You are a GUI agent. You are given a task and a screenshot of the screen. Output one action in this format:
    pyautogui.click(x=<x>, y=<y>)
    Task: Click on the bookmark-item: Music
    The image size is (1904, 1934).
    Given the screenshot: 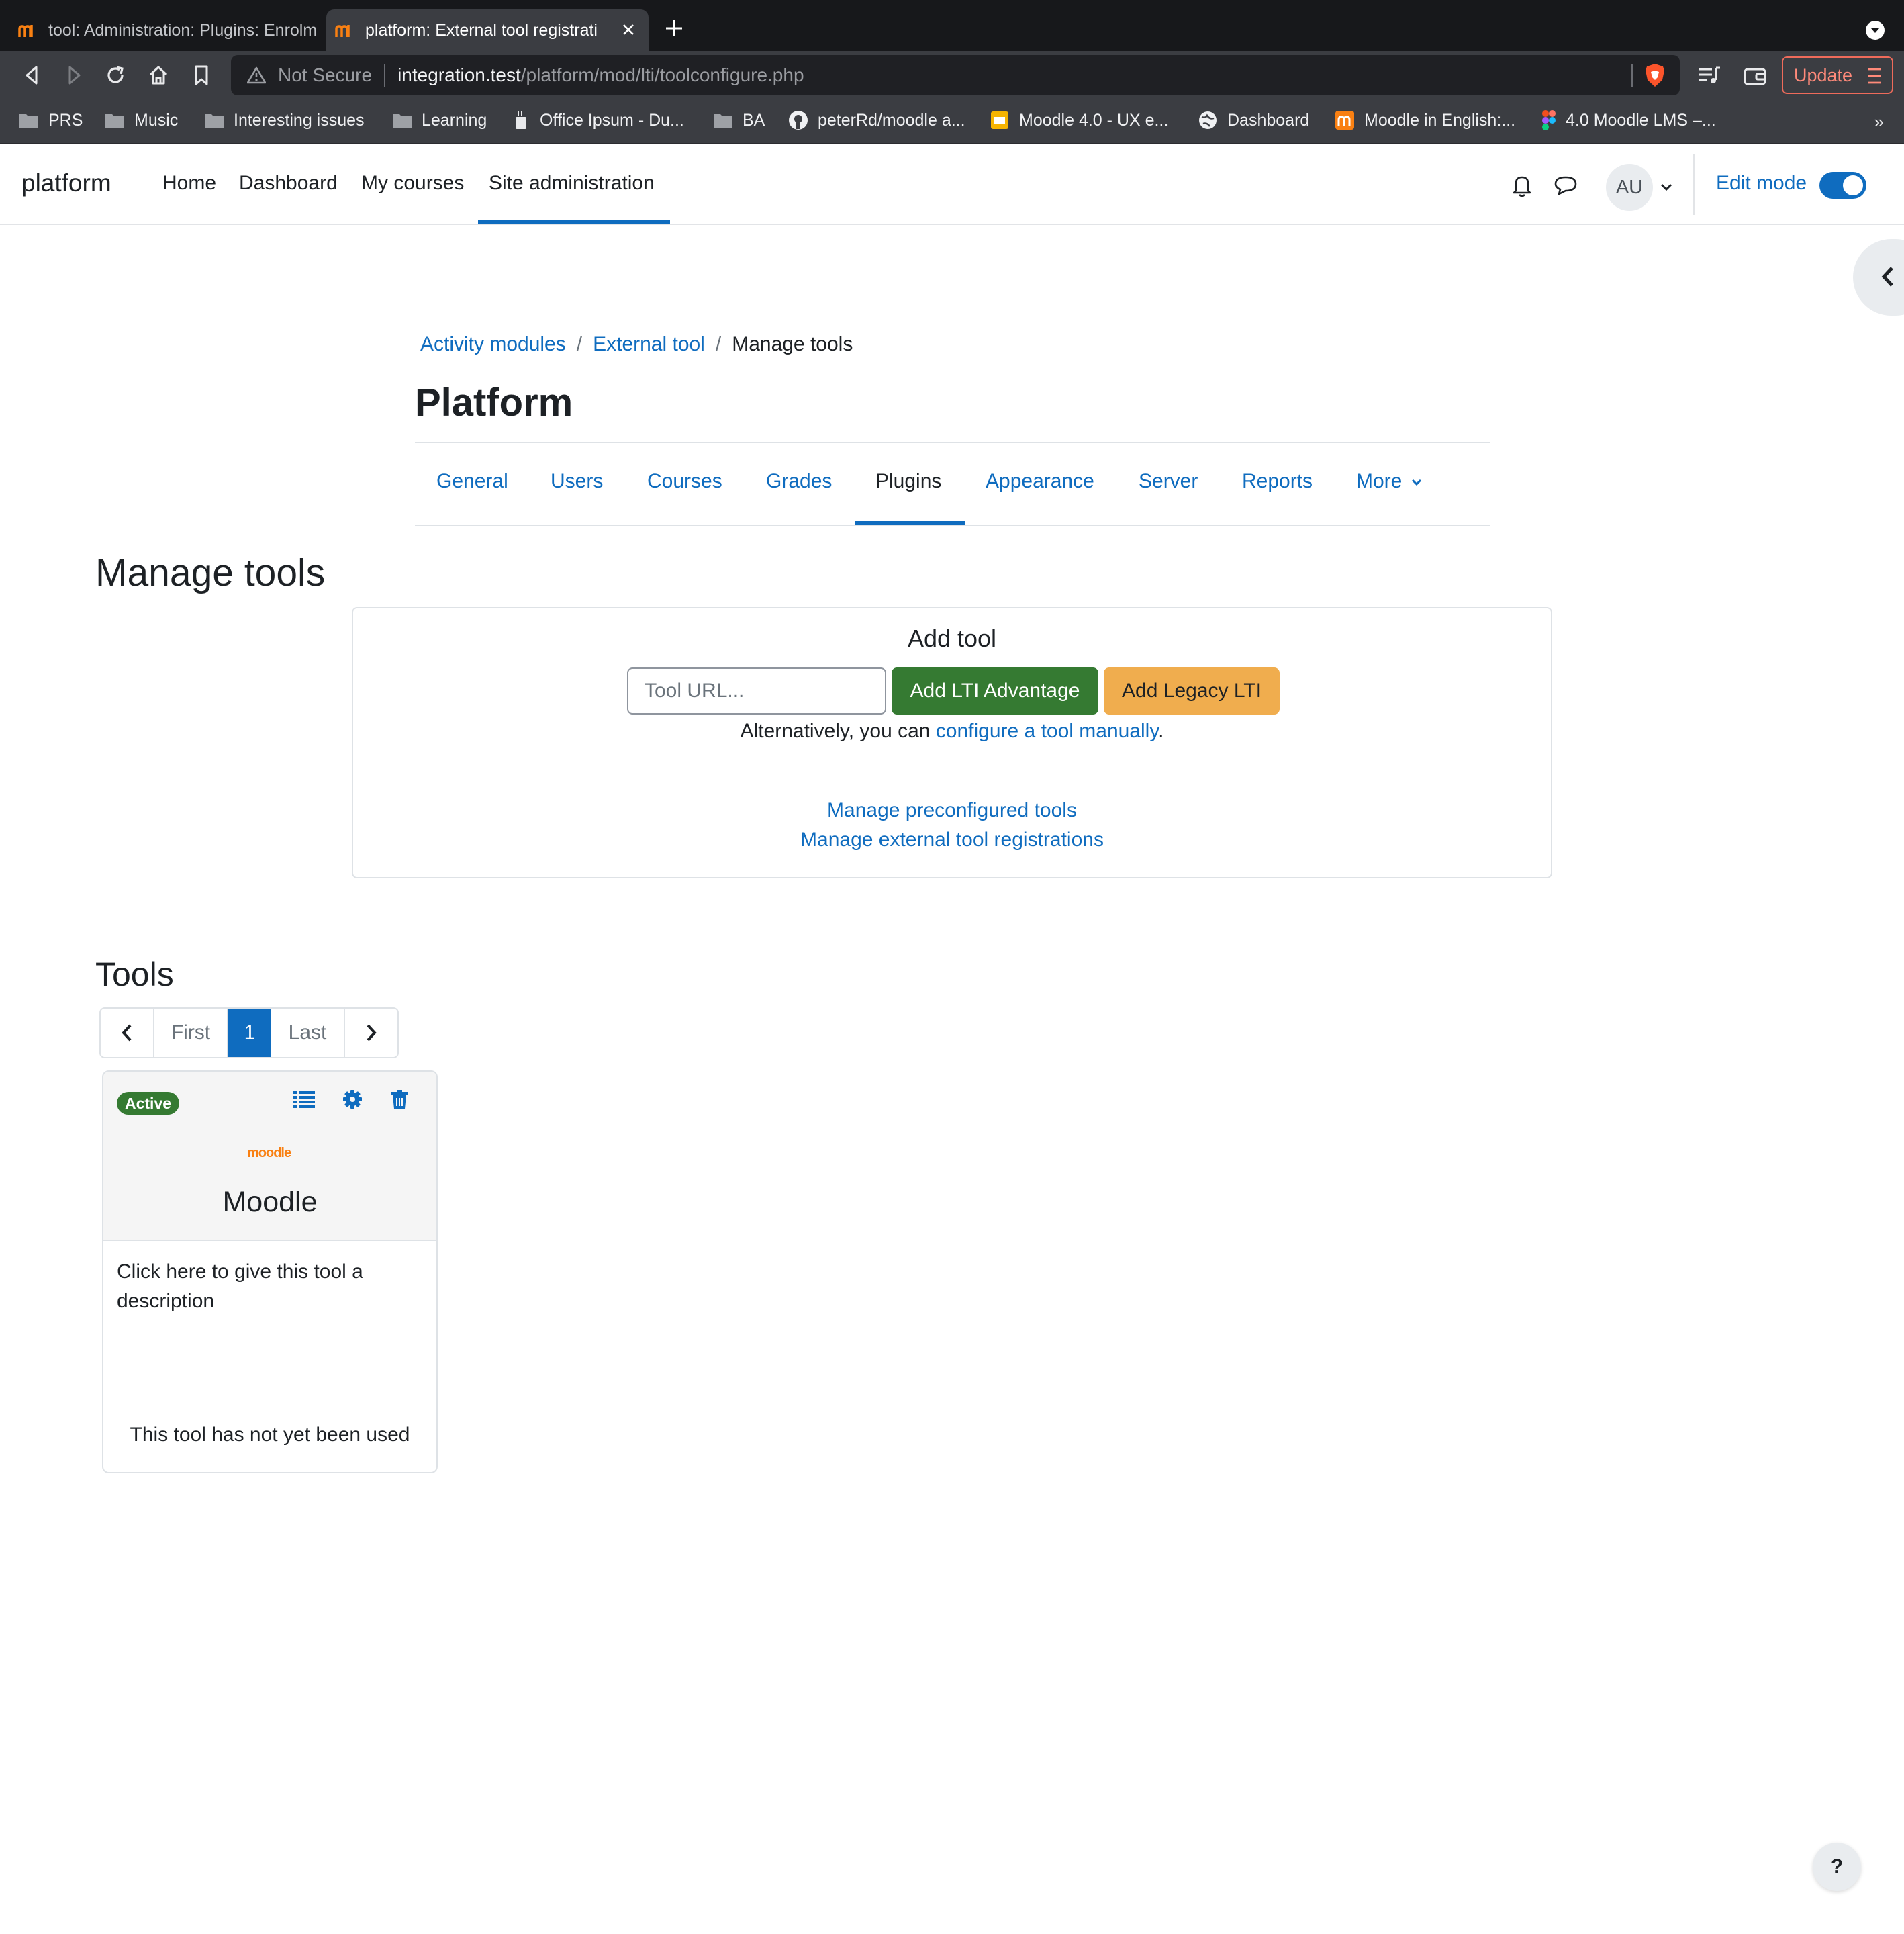 What is the action you would take?
    pyautogui.click(x=141, y=120)
    